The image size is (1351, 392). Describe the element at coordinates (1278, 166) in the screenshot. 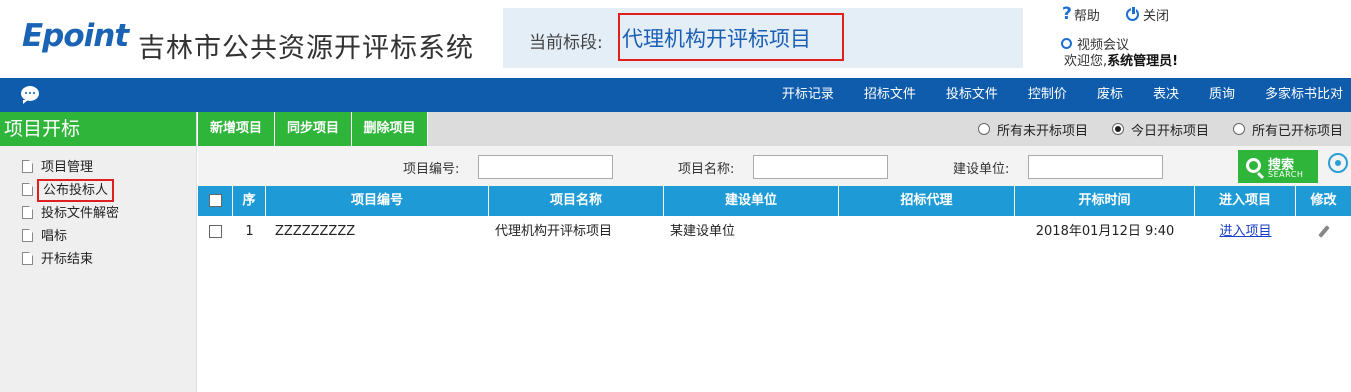

I see `search-button: 搜索 SEARCH` at that location.